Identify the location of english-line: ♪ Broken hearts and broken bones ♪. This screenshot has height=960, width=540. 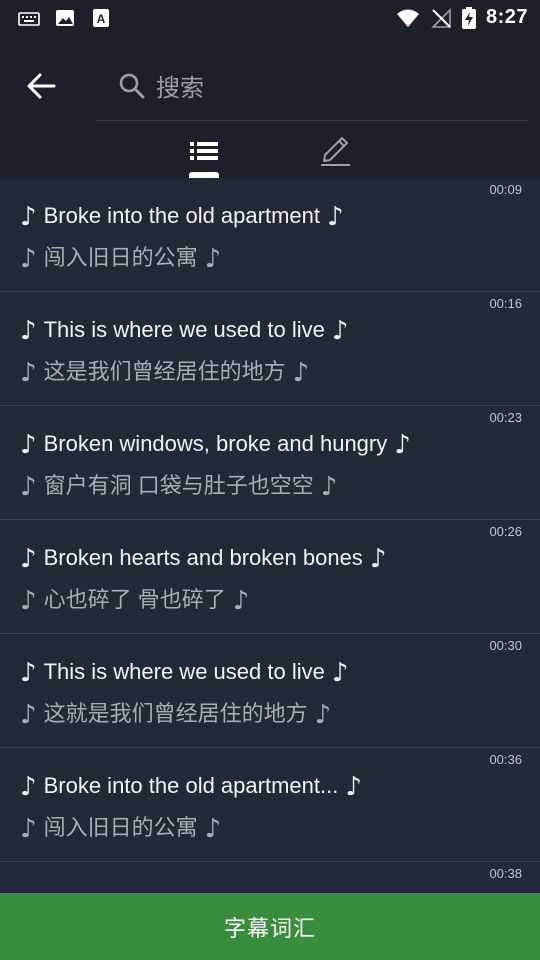
(203, 559).